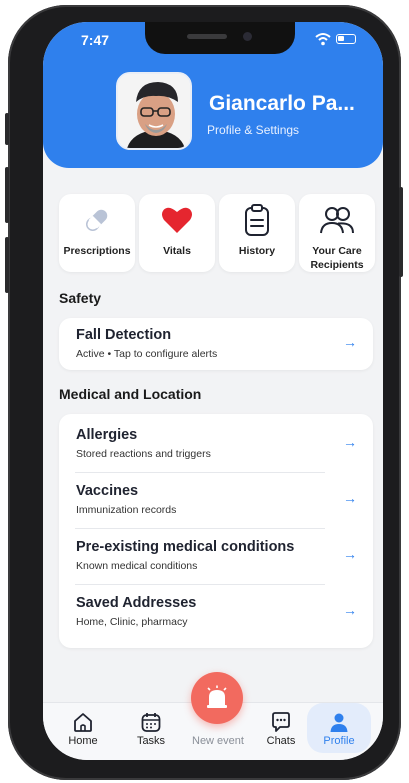 The height and width of the screenshot is (783, 409). What do you see at coordinates (136, 603) in the screenshot?
I see `row-title: Saved Addresses` at bounding box center [136, 603].